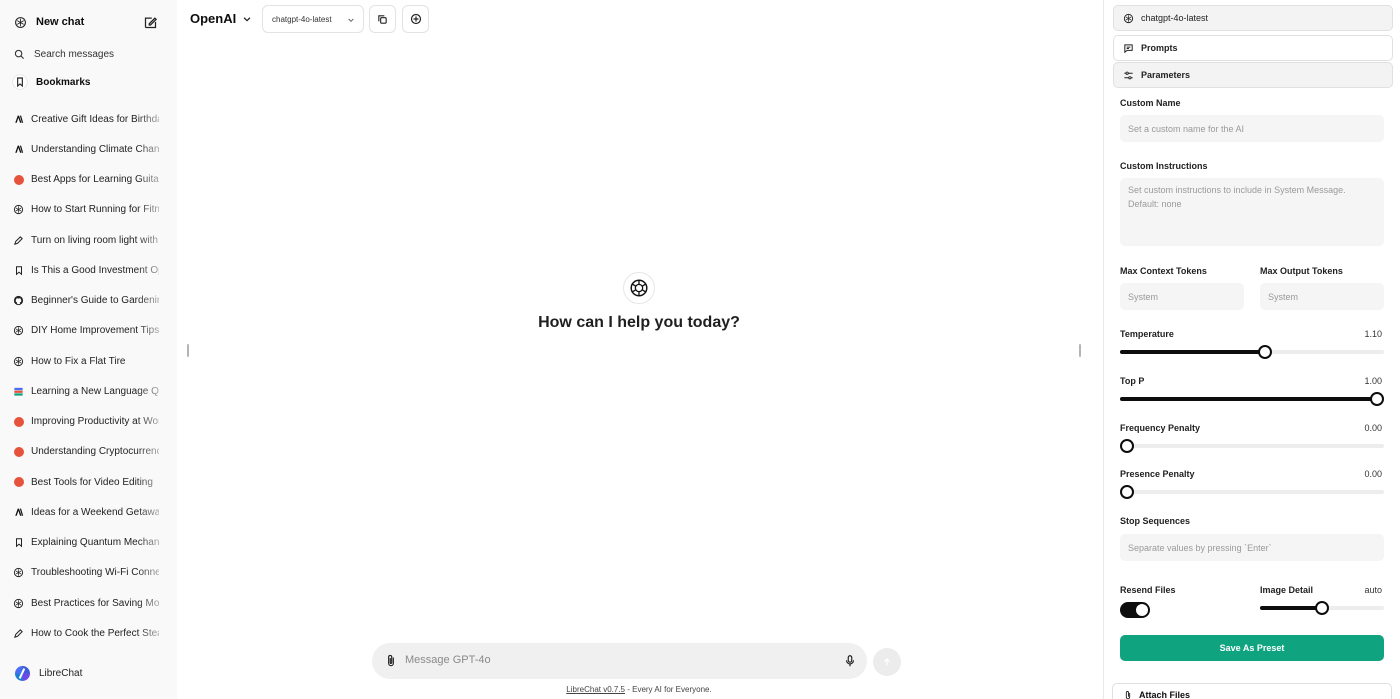 The image size is (1400, 699). Describe the element at coordinates (88, 361) in the screenshot. I see `conversation-item: How to Fix a Flat Tire` at that location.